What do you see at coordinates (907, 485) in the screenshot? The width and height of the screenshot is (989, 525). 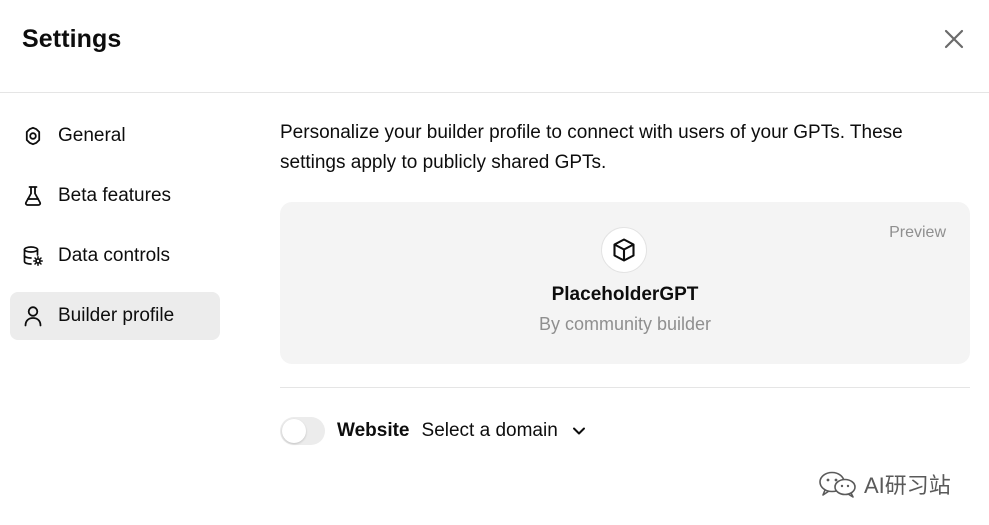 I see `watermark-text: AI研习站` at bounding box center [907, 485].